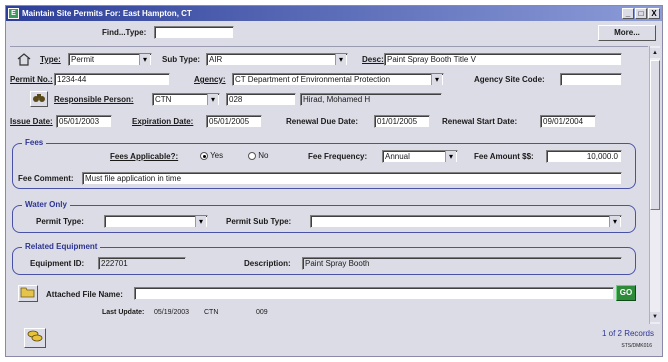 The height and width of the screenshot is (362, 668). Describe the element at coordinates (46, 204) in the screenshot. I see `water-only-group-title: Water Only` at that location.